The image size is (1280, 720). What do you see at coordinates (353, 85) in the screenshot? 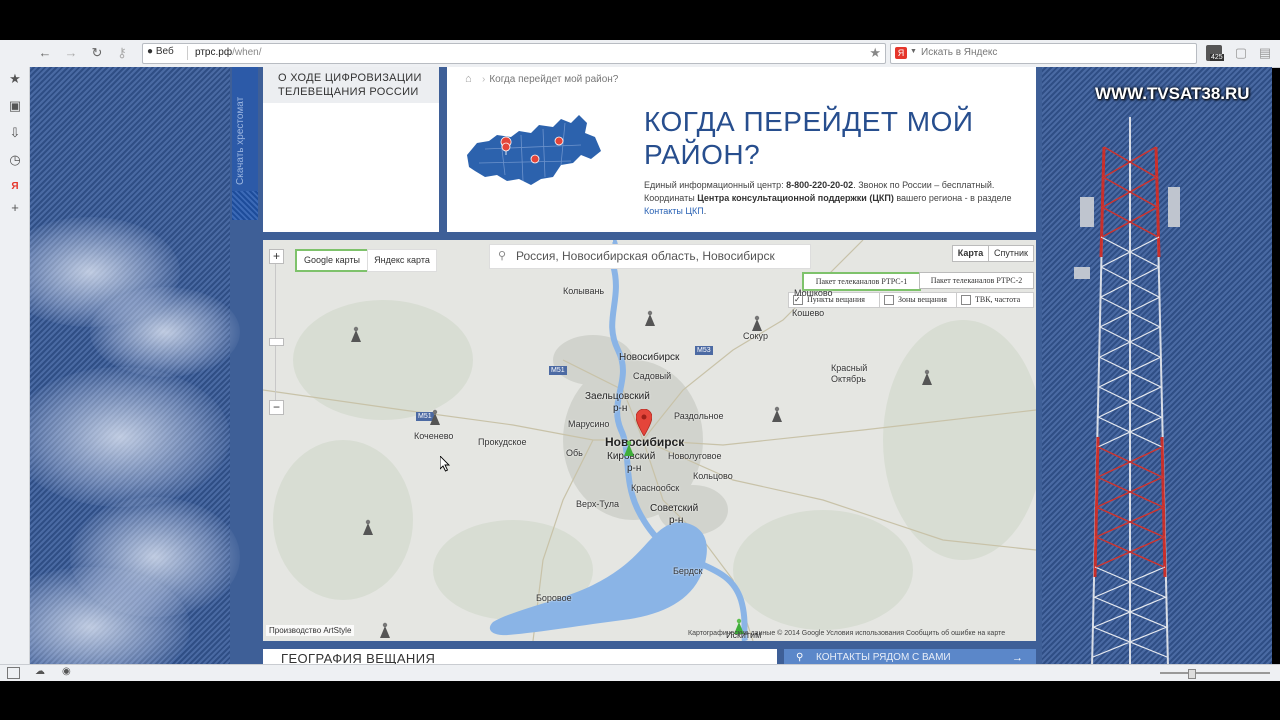
I see `left-panel-title: О ходе цифровизации телевещания России` at bounding box center [353, 85].